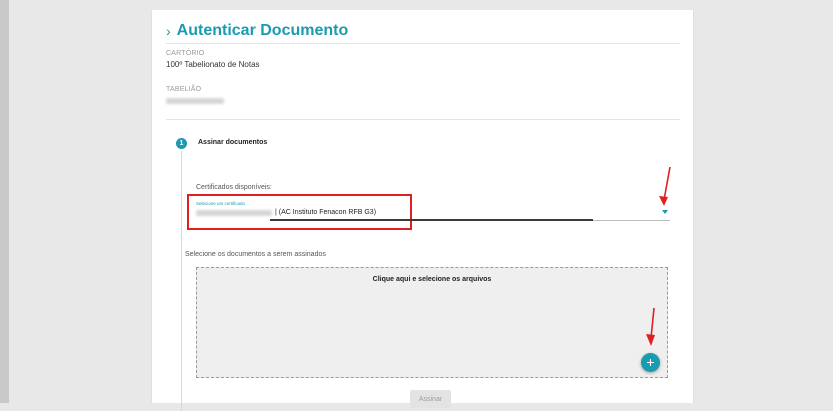 Image resolution: width=833 pixels, height=411 pixels. Describe the element at coordinates (430, 399) in the screenshot. I see `sign-button: Assinar` at that location.